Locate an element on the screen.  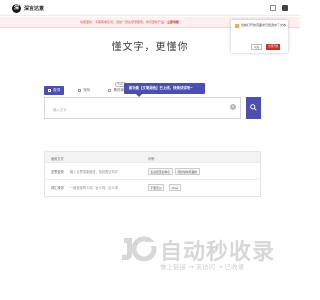
notice-text: 功能更新，无需再重复问；当前一键先登录服务；我们更新产品，立即到账 is located at coordinates (130, 22).